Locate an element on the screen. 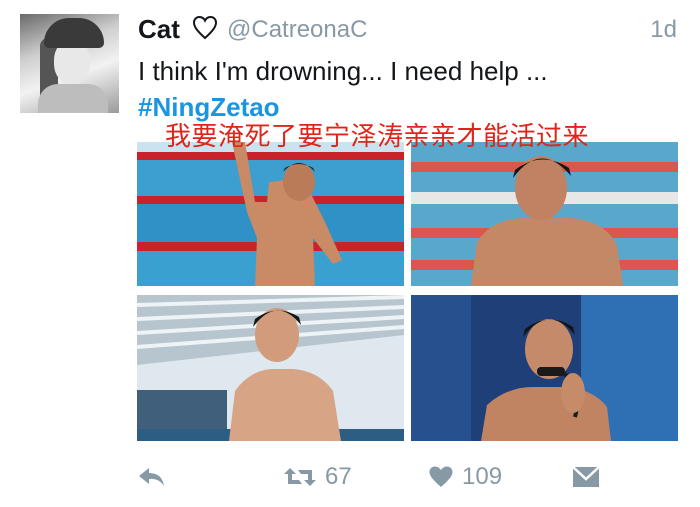 The width and height of the screenshot is (700, 507). like-button: 109 is located at coordinates (465, 477).